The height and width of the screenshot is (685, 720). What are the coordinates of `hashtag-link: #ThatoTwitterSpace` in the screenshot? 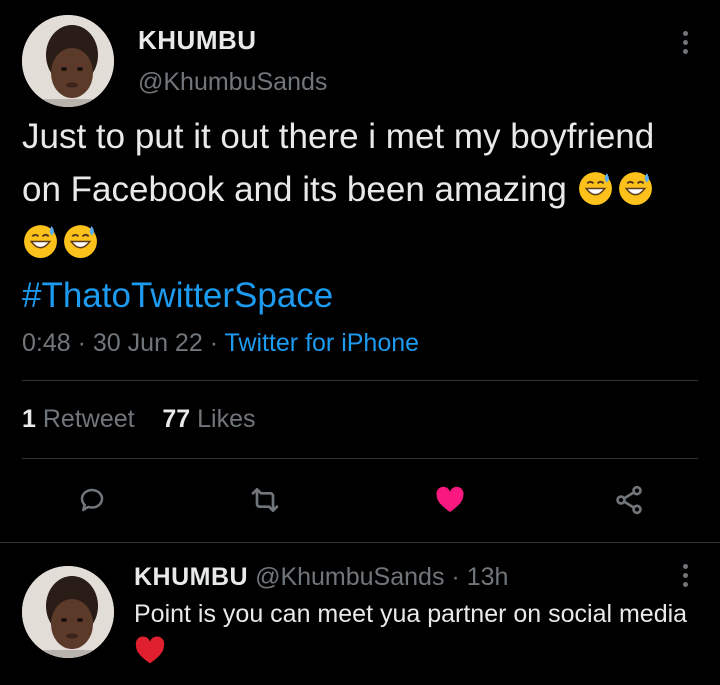 It's located at (177, 295).